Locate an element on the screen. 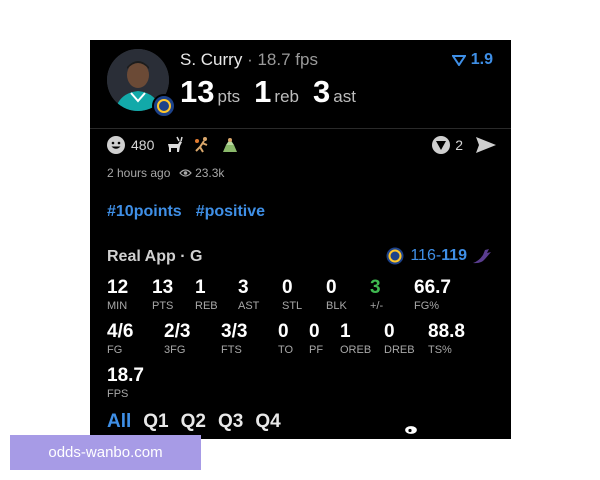 This screenshot has height=480, width=600. stat-dreb: 0 DREB is located at coordinates (399, 339).